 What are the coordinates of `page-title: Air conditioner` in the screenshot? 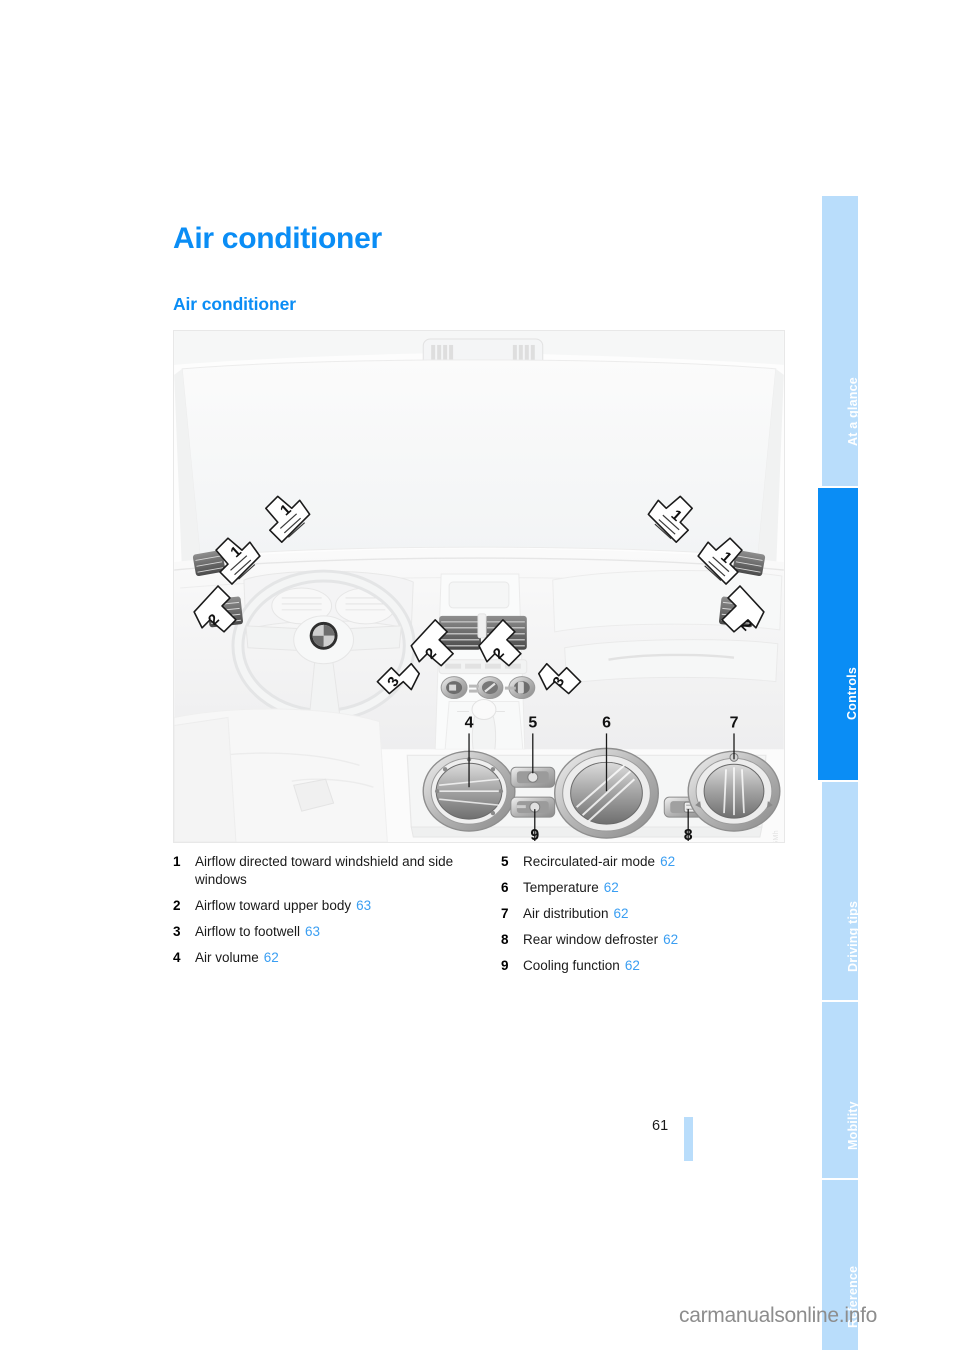 It's located at (277, 238).